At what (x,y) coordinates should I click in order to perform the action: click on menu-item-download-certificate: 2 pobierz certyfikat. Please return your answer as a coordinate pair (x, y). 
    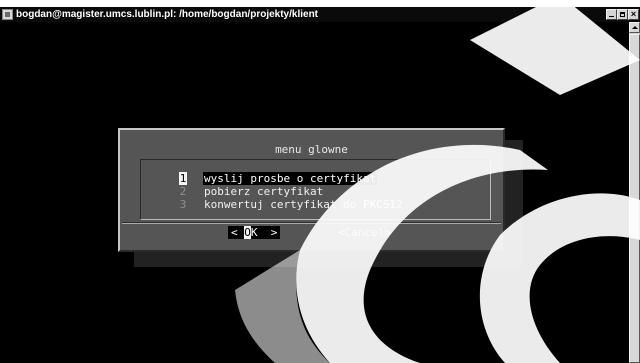
    Looking at the image, I should click on (251, 191).